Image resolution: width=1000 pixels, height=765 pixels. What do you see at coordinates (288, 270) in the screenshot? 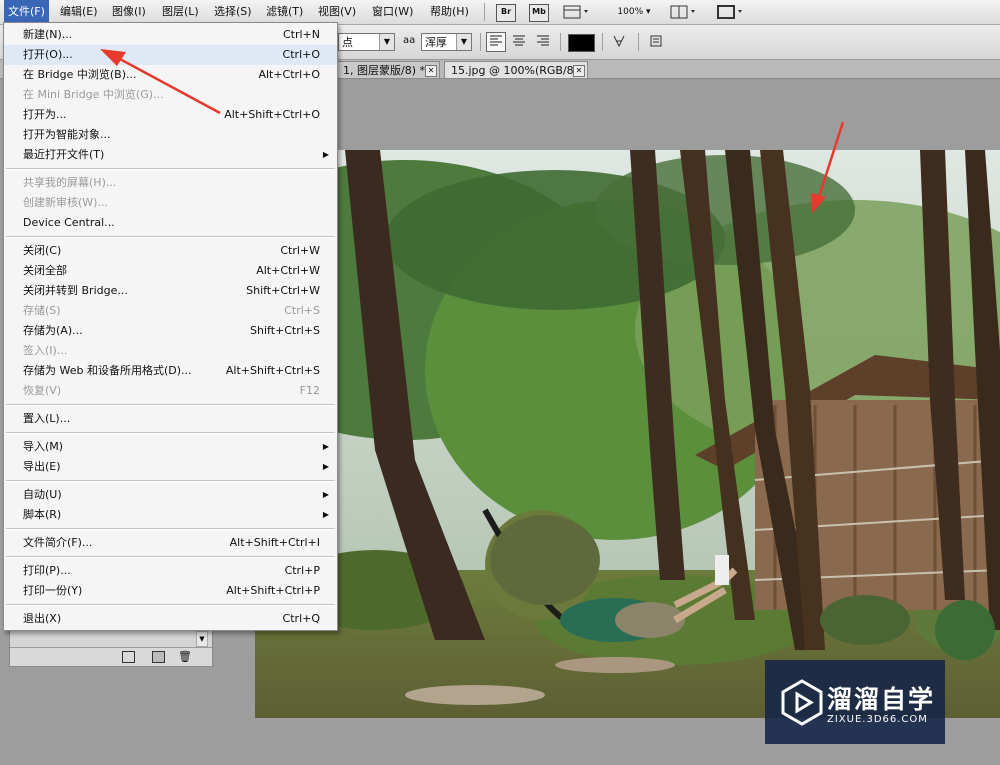
I see `menu-item-shortcut: Alt+Ctrl+W` at bounding box center [288, 270].